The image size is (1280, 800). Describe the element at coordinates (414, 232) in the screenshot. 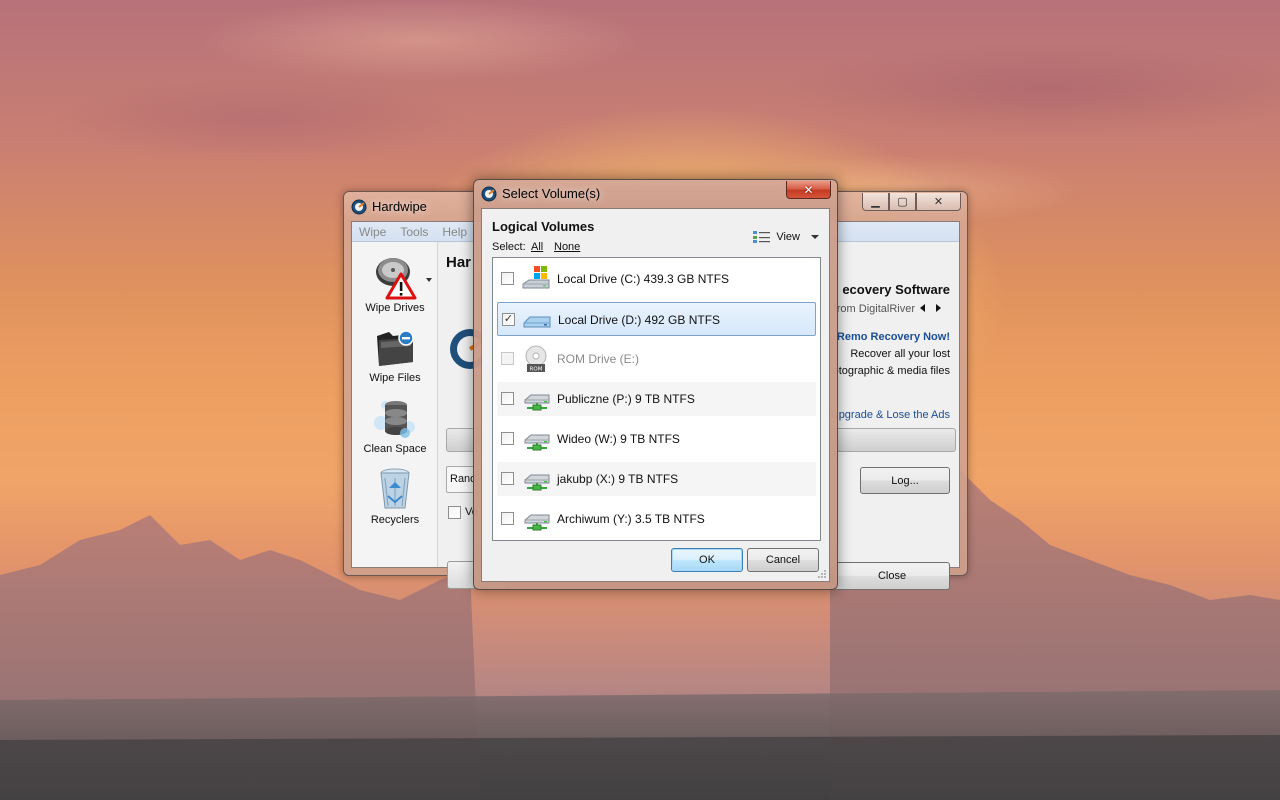

I see `menu-tools: Tools` at that location.